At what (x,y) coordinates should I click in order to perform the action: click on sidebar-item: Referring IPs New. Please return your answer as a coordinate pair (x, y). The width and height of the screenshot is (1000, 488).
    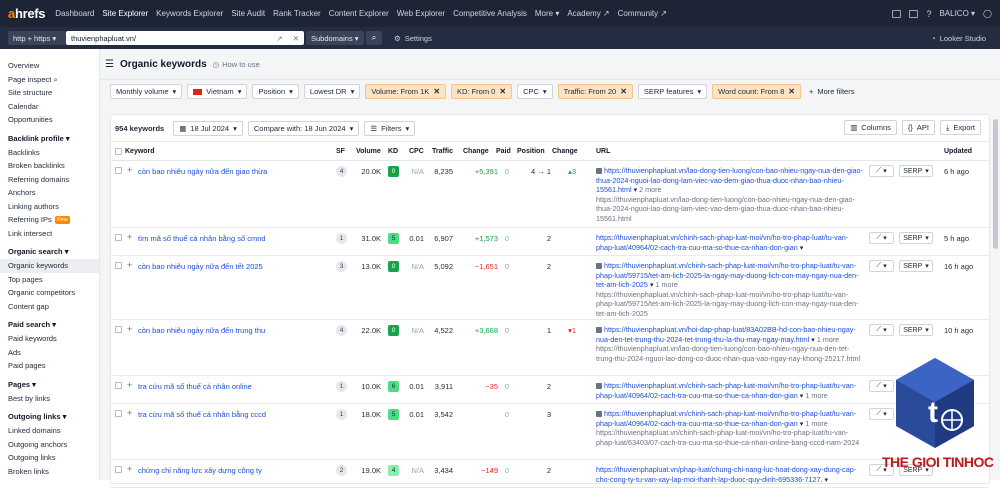
    Looking at the image, I should click on (49, 220).